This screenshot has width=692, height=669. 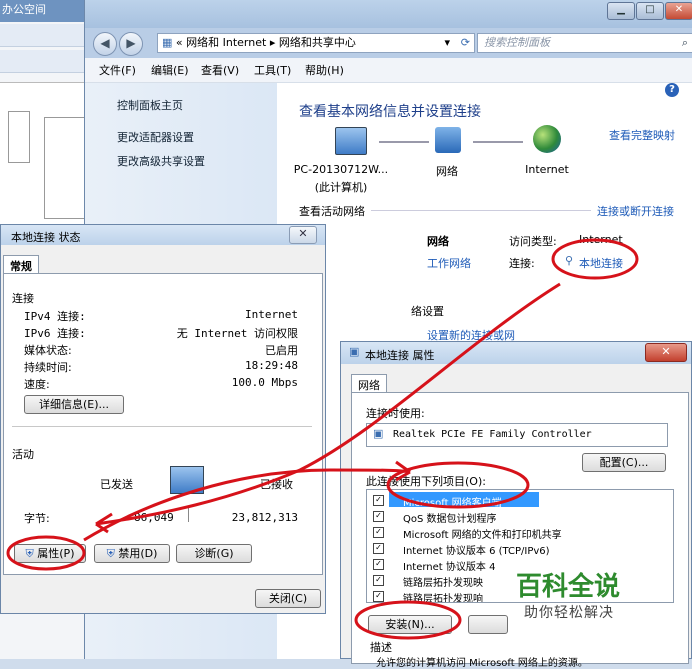 What do you see at coordinates (247, 505) in the screenshot?
I see `annotation-arrow` at bounding box center [247, 505].